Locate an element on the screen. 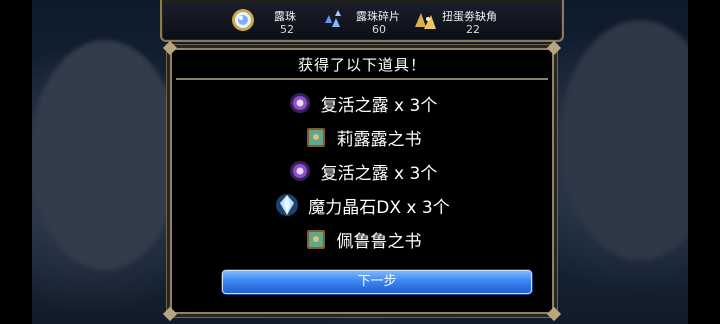  dew-fragment-icon is located at coordinates (333, 18).